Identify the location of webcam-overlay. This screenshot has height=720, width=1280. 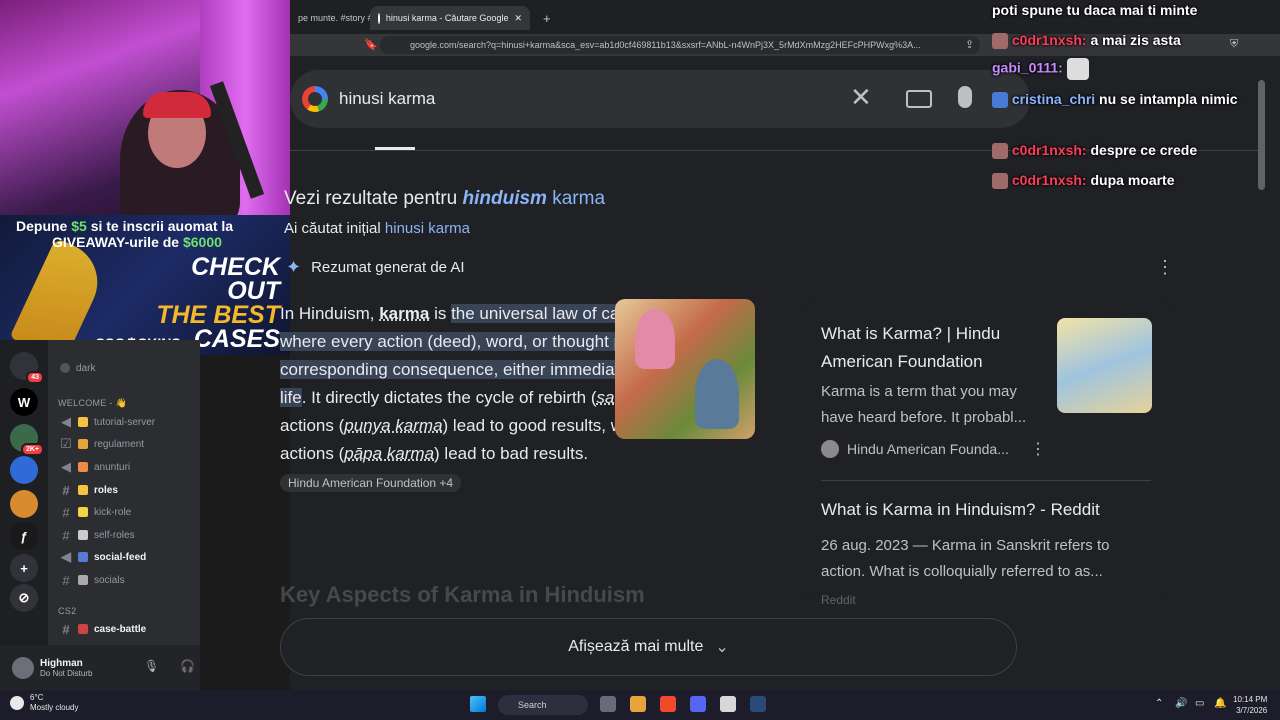
(145, 107).